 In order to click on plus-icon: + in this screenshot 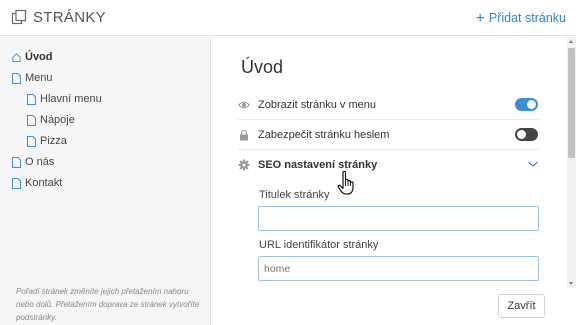, I will do `click(480, 18)`.